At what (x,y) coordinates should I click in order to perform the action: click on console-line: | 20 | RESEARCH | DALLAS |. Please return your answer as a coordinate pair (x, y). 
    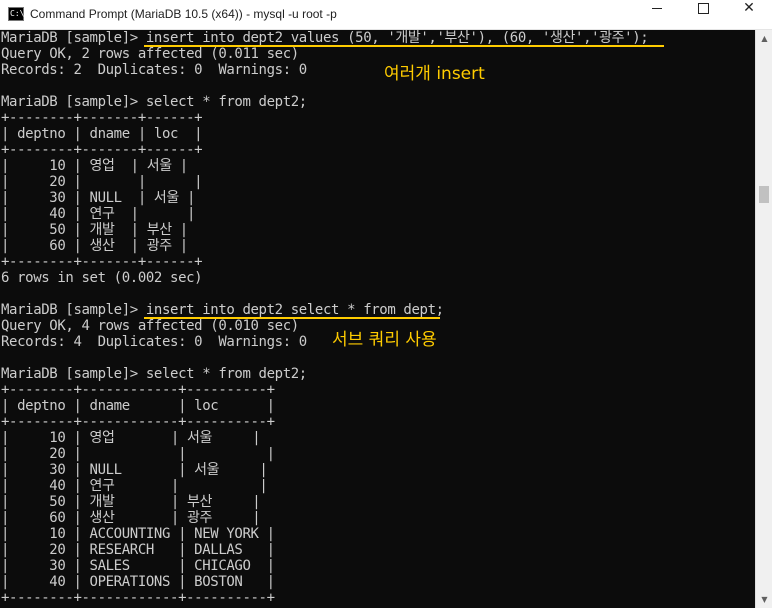
    Looking at the image, I should click on (138, 550).